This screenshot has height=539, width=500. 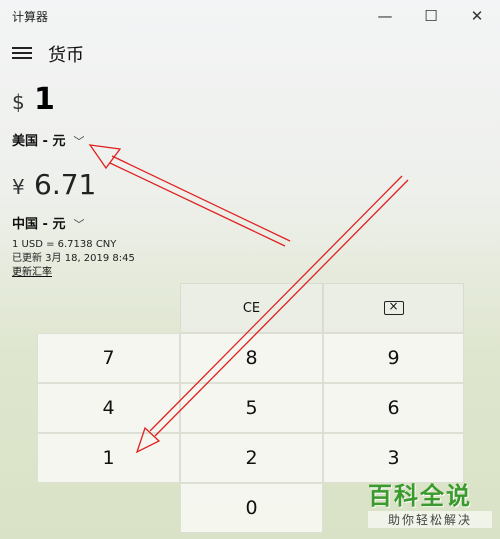 What do you see at coordinates (430, 519) in the screenshot?
I see `watermark-subtitle: 助你轻松解决` at bounding box center [430, 519].